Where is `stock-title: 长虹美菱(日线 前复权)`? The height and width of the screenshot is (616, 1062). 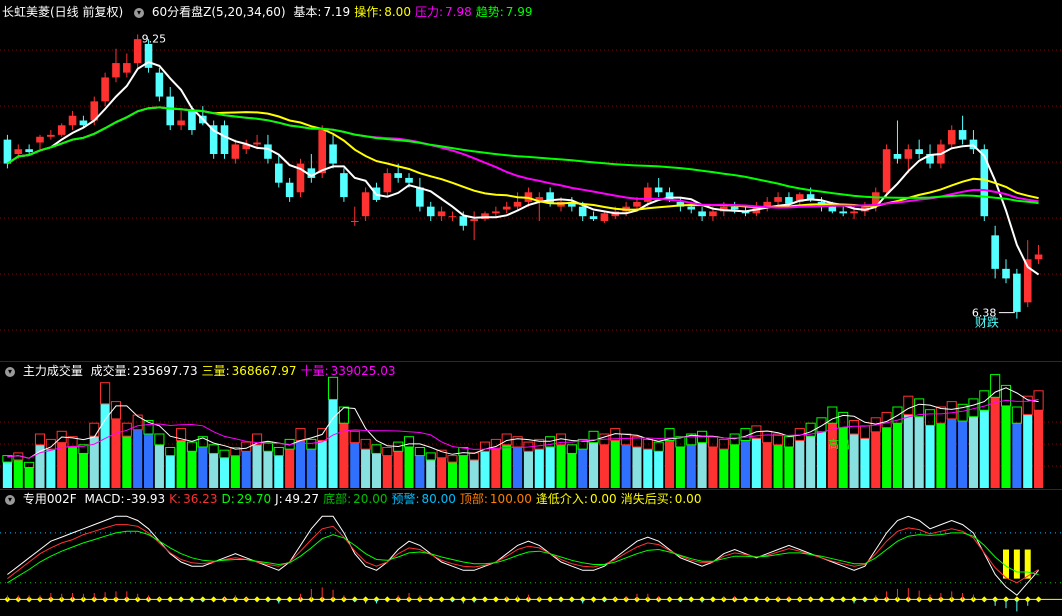 stock-title: 长虹美菱(日线 前复权) is located at coordinates (62, 12).